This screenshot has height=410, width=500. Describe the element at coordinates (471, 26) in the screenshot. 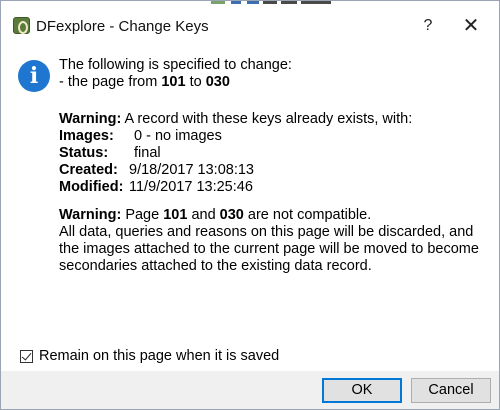

I see `close-button: ✕` at that location.